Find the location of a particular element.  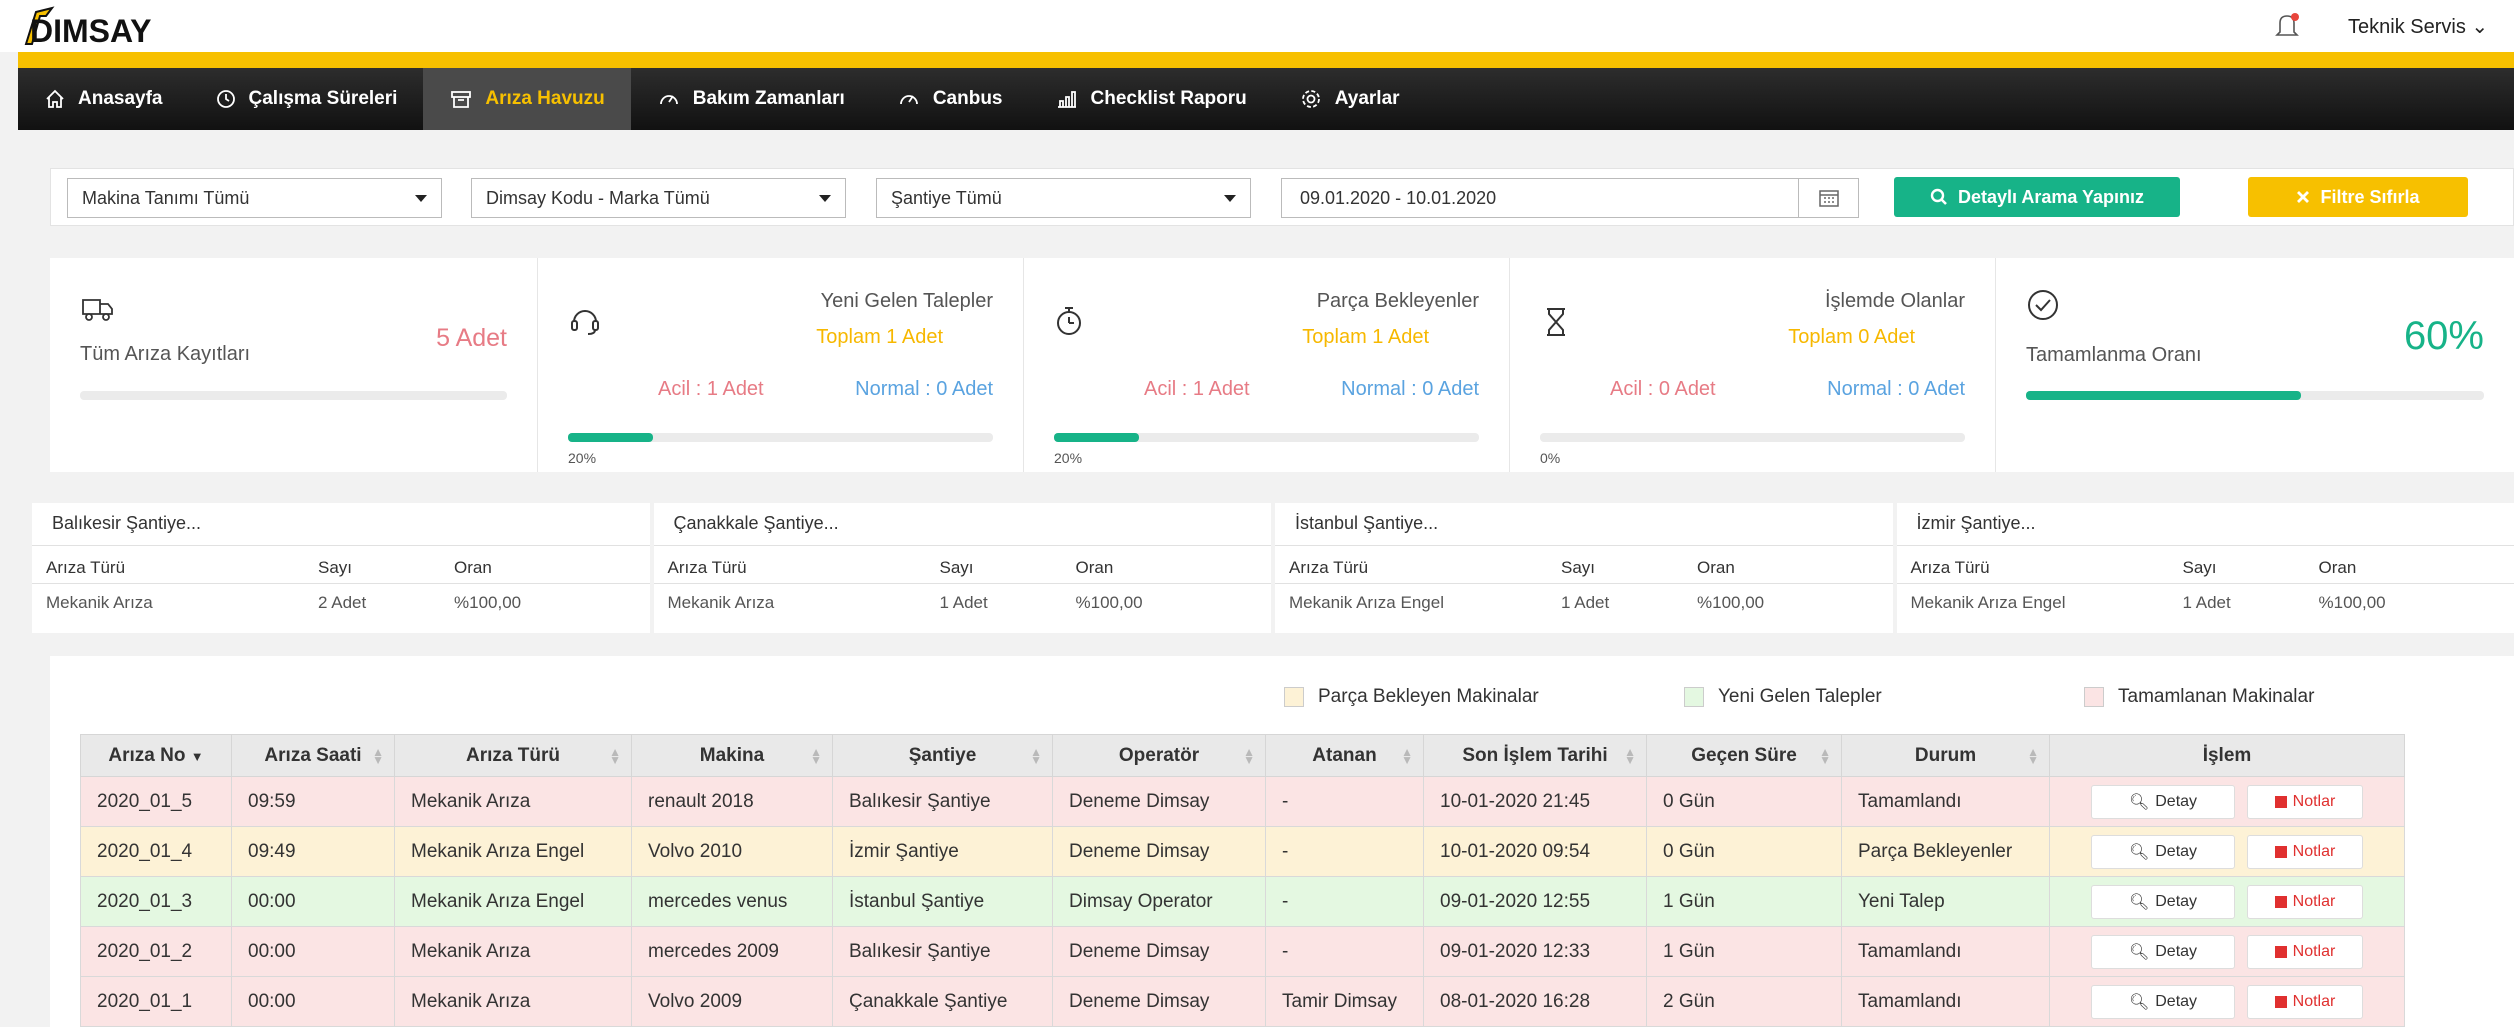

nav-item-checklist: Checklist Raporu is located at coordinates (1151, 99).